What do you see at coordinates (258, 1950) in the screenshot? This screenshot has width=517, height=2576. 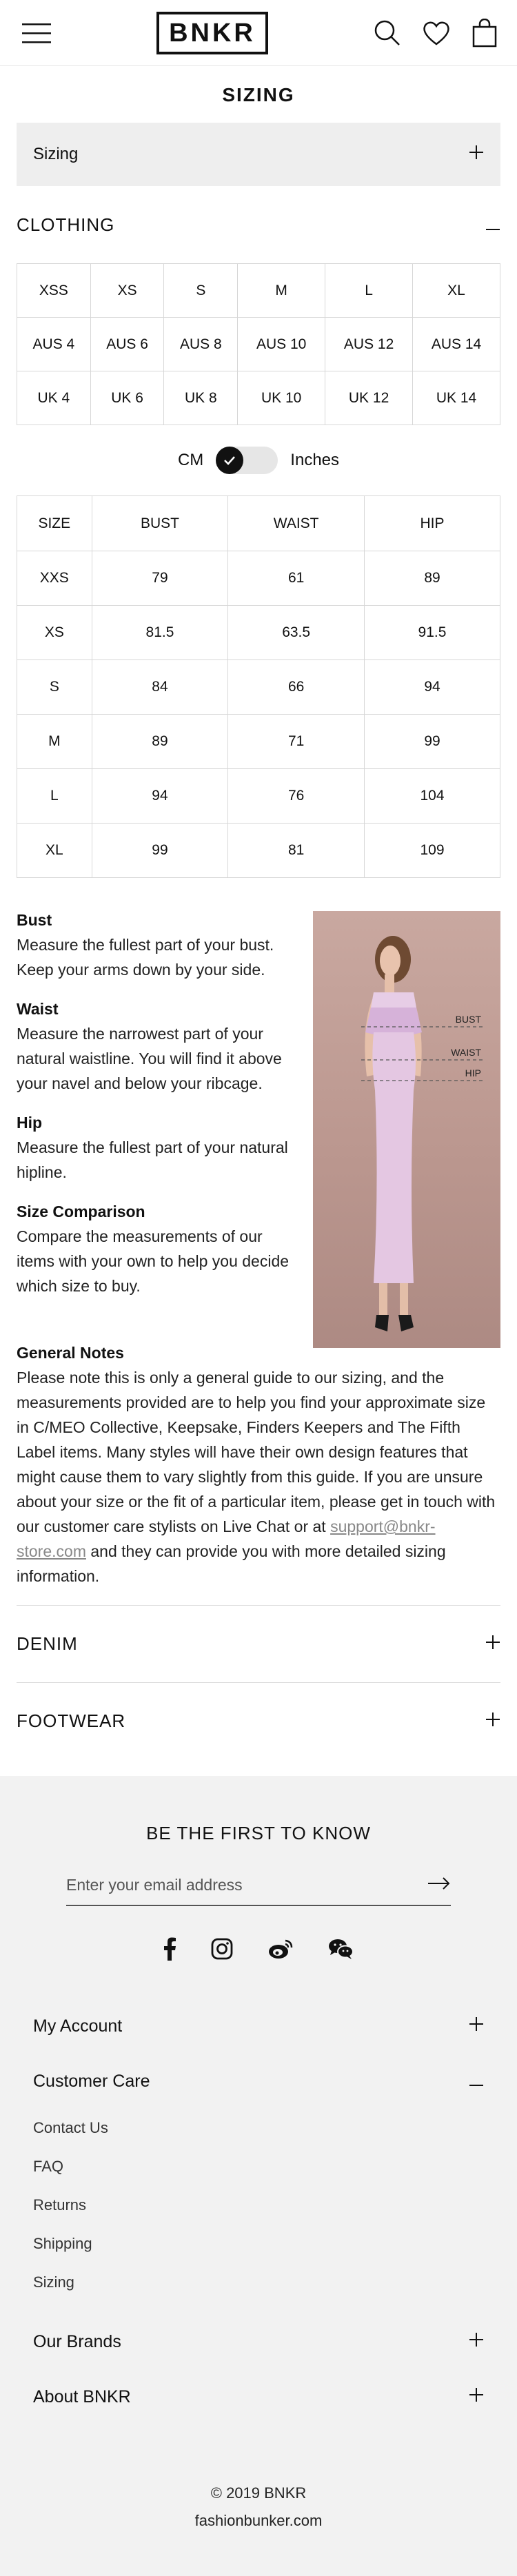 I see `social-links` at bounding box center [258, 1950].